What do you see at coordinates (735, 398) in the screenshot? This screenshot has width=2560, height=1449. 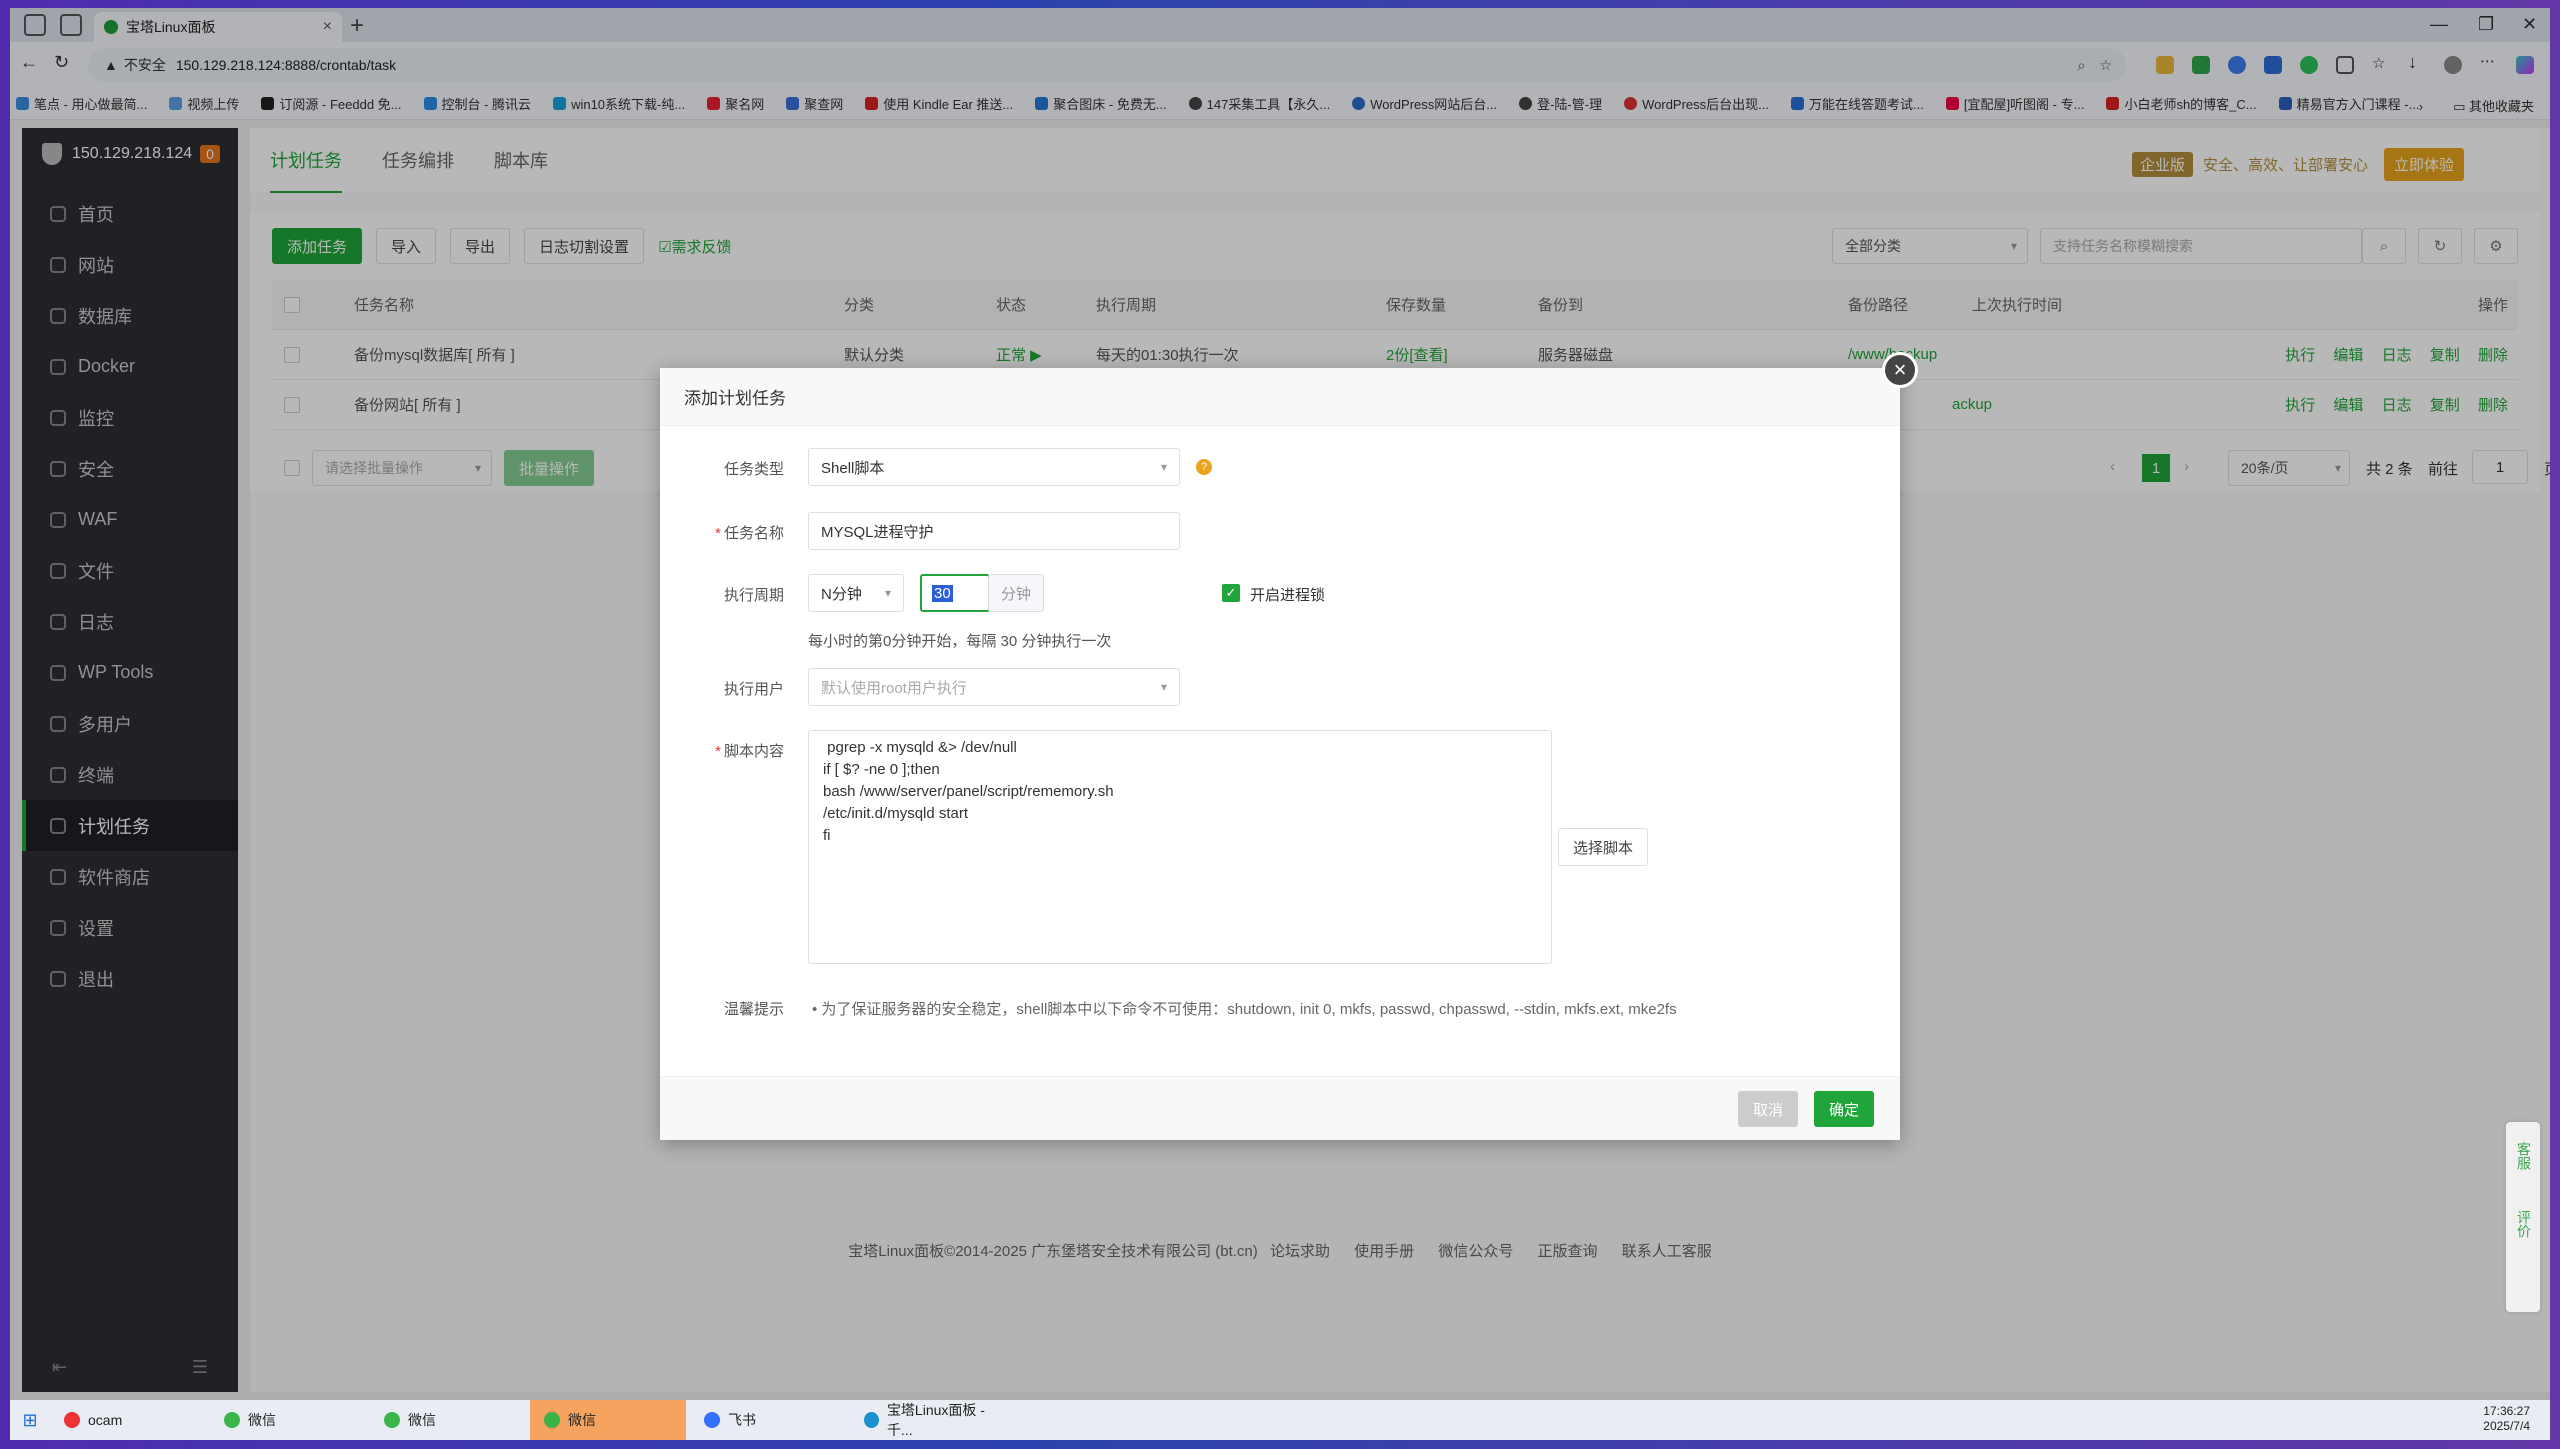 I see `dialog-title: 添加计划任务` at bounding box center [735, 398].